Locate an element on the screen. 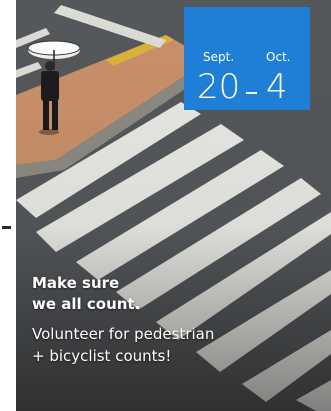 Image resolution: width=331 pixels, height=411 pixels. edge-dash-mark is located at coordinates (6, 227).